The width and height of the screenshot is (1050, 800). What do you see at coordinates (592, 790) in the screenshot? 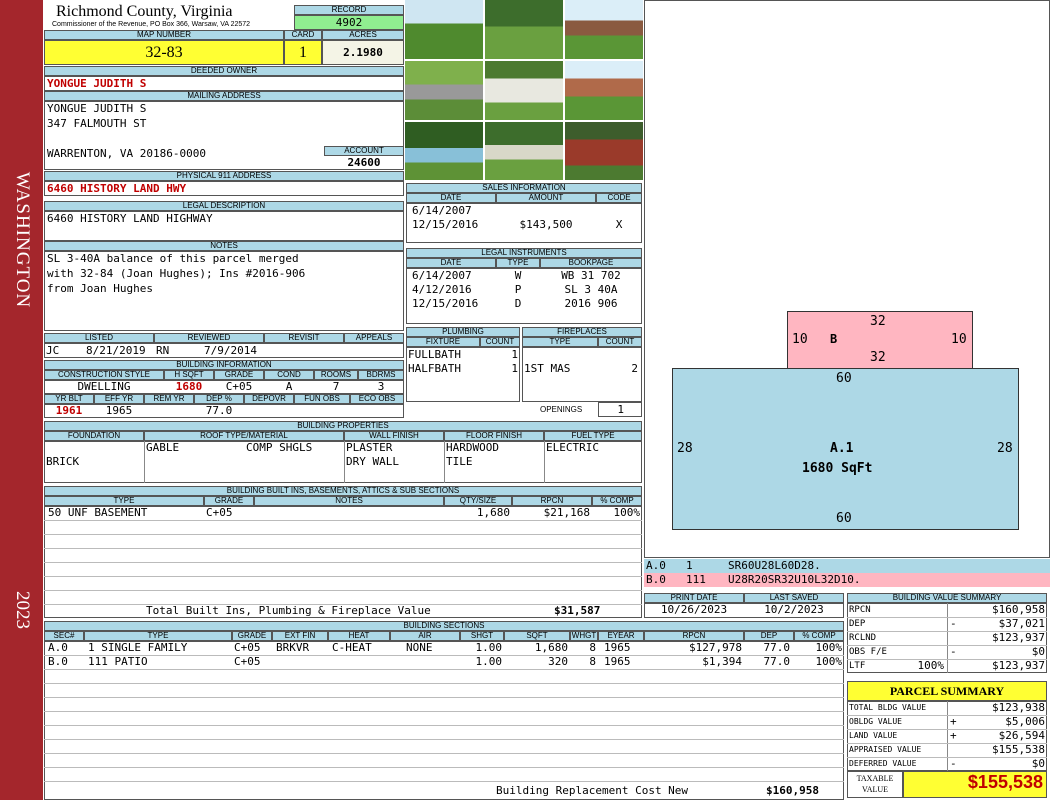
I see `replacement-cost-label: Building Replacement Cost New` at bounding box center [592, 790].